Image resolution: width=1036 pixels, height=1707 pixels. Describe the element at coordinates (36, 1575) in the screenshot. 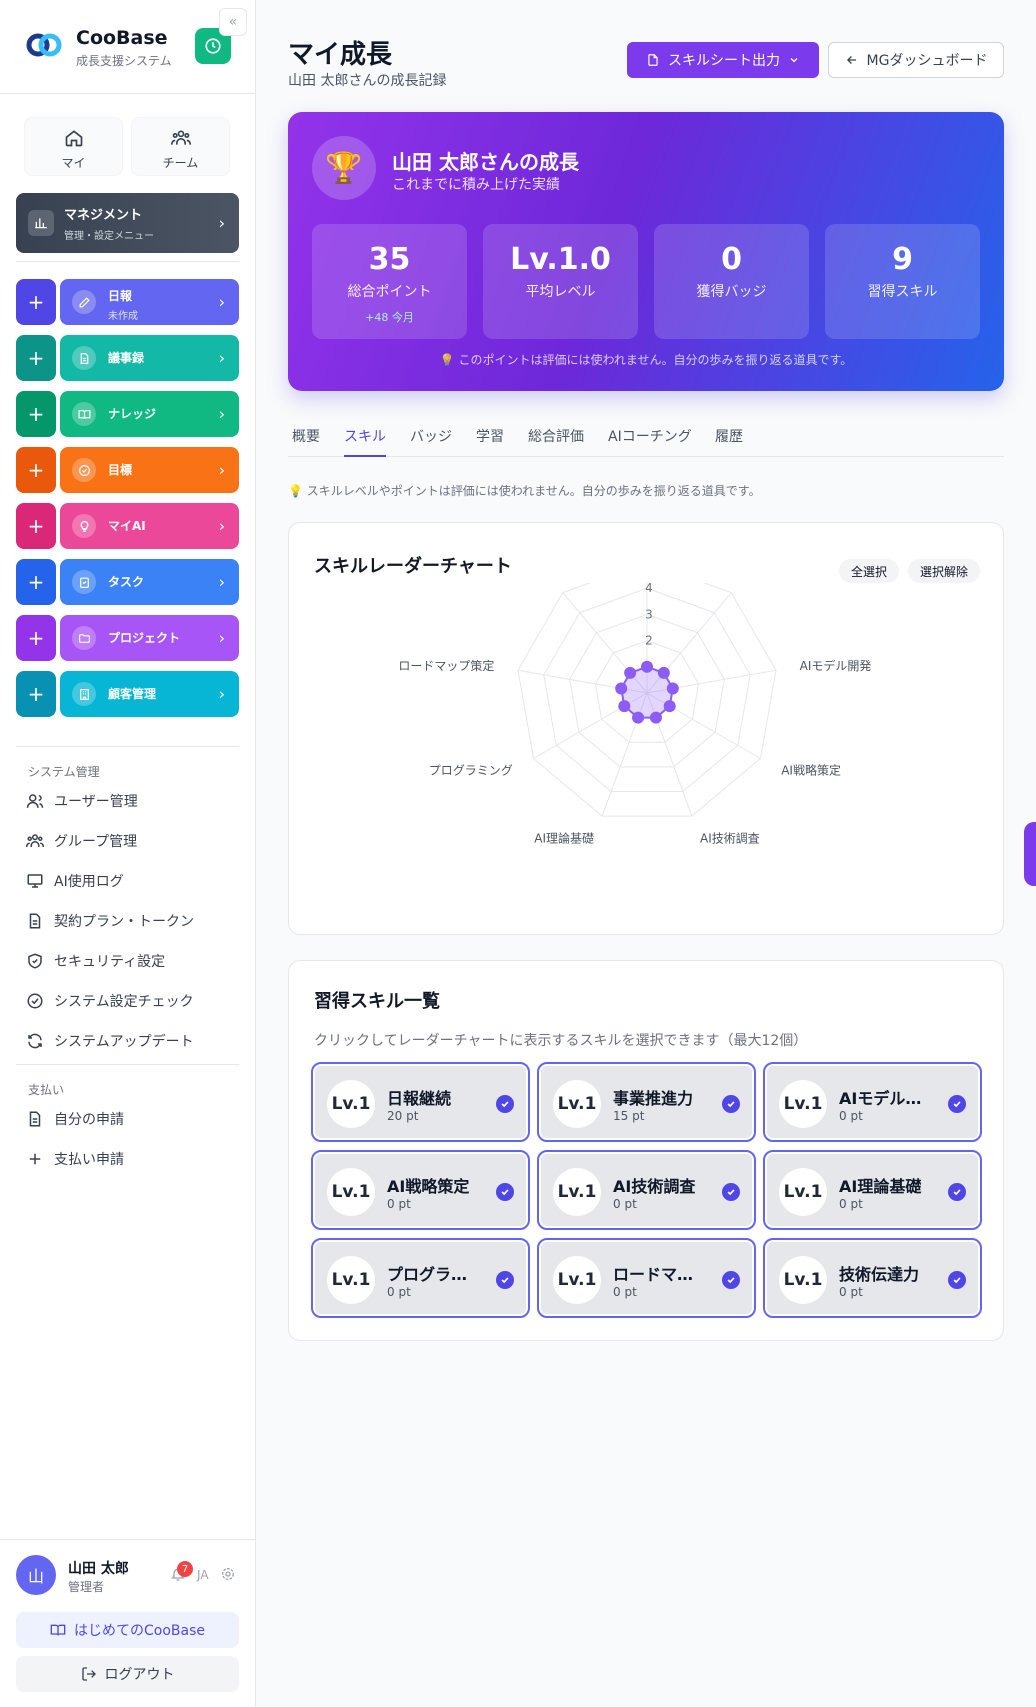

I see `avatar: 山` at that location.